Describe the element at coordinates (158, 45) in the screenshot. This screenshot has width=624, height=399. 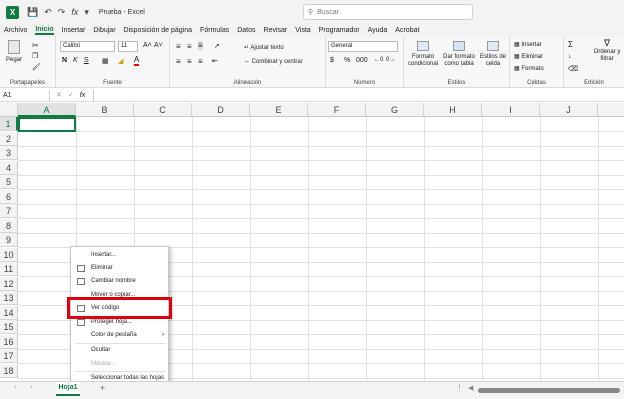
I see `shrink-font-icon: A˅` at that location.